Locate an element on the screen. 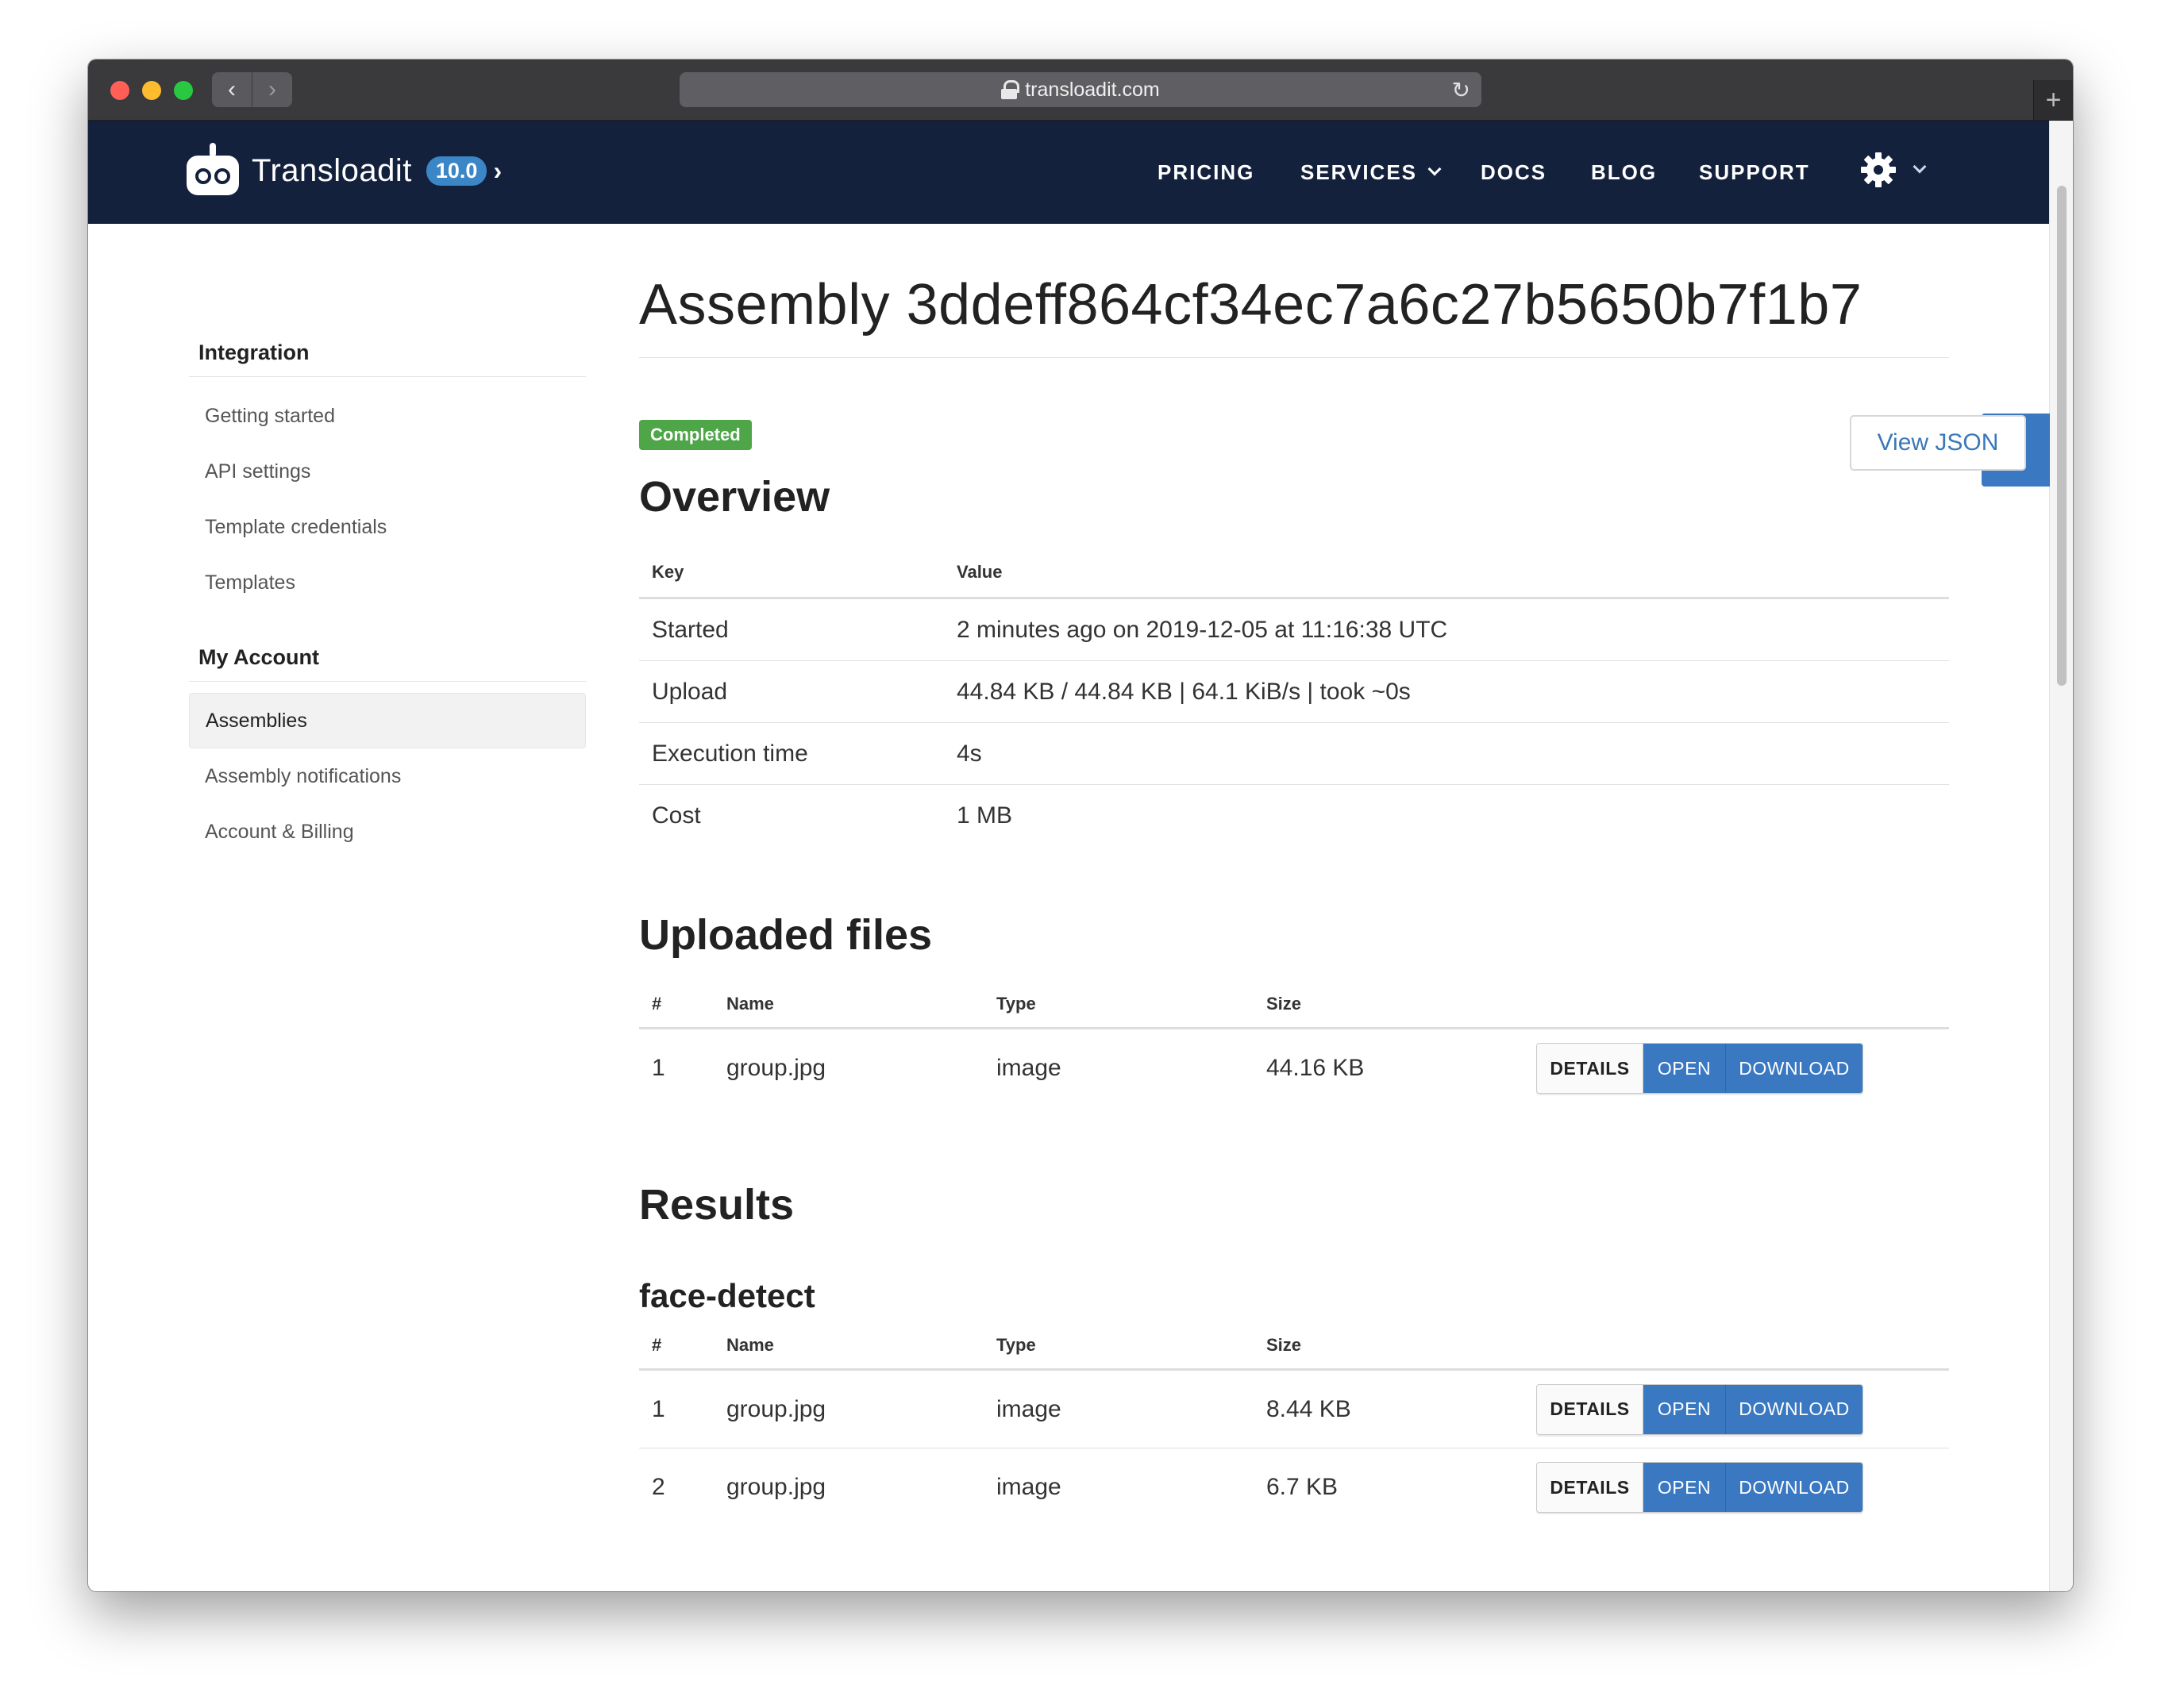  sidebar-item-assemblies: Assemblies is located at coordinates (387, 720).